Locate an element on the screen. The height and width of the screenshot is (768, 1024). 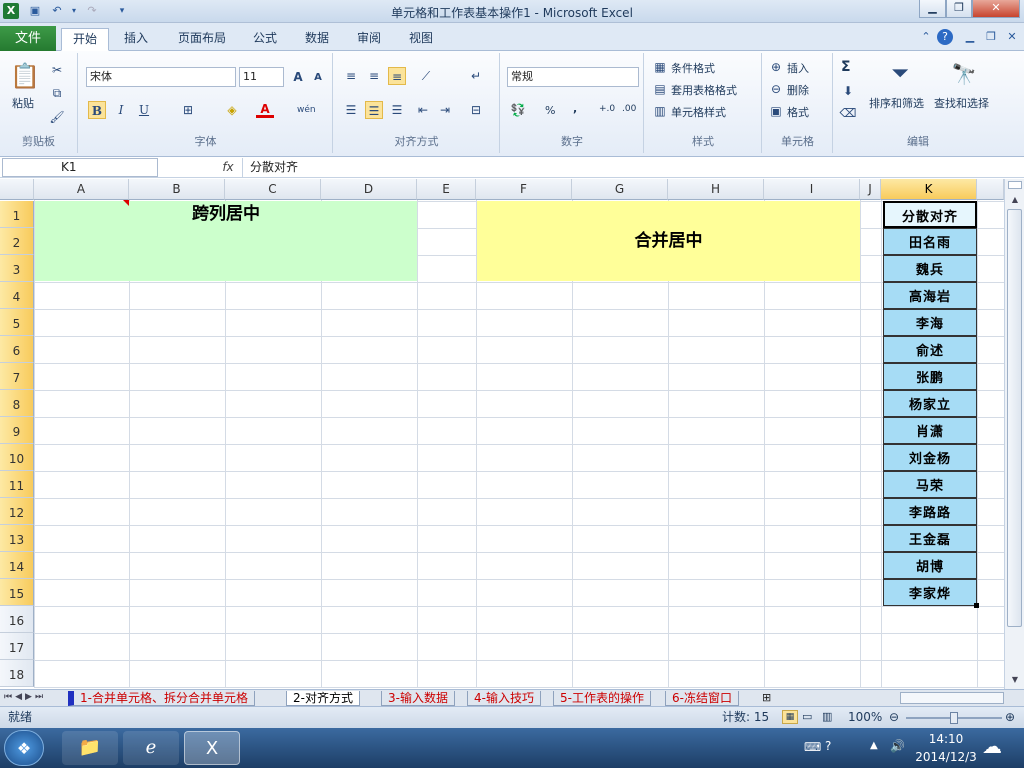
insert-function-button: fx is located at coordinates (228, 167).